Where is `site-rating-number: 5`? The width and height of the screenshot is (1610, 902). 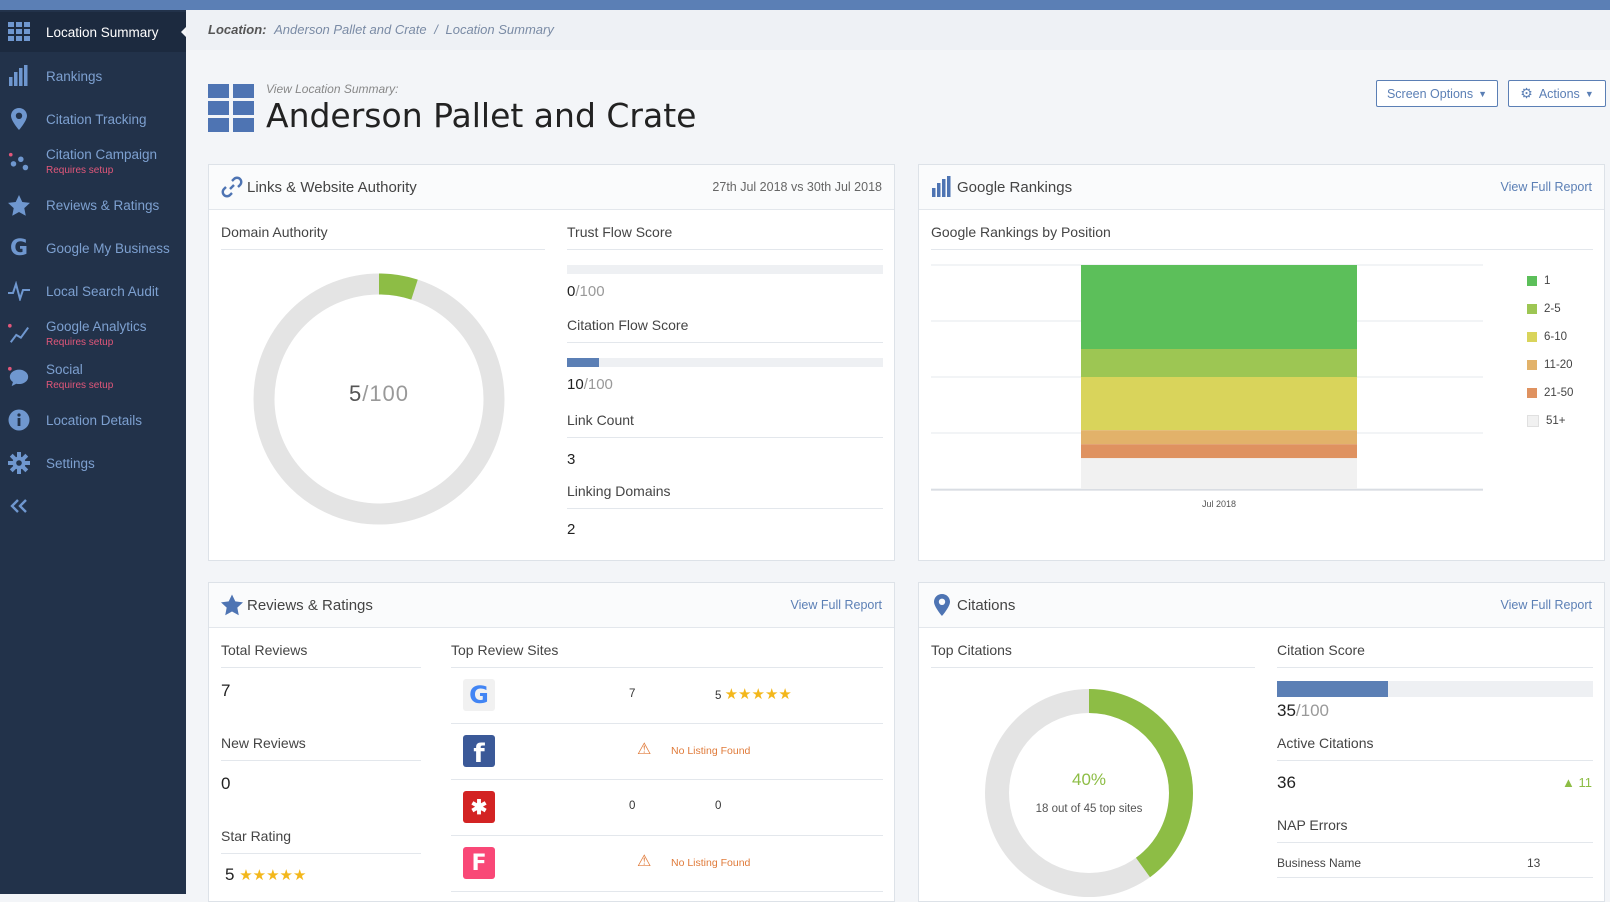
site-rating-number: 5 is located at coordinates (718, 696).